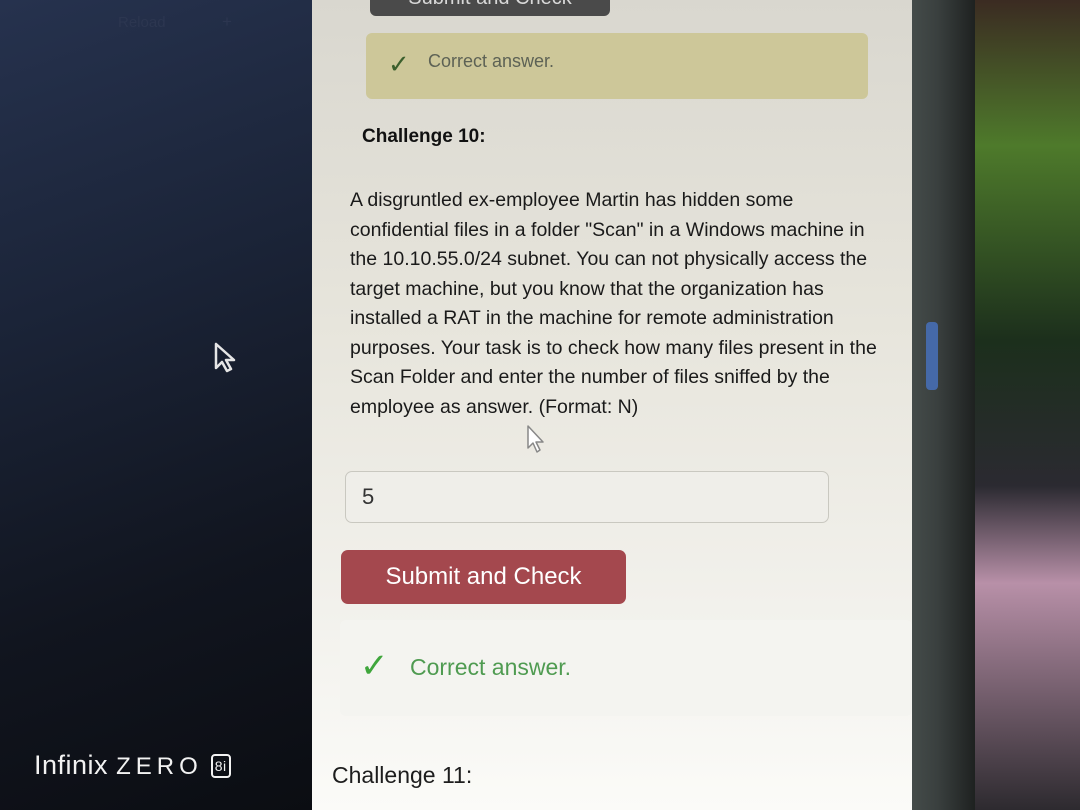 The height and width of the screenshot is (810, 1080). What do you see at coordinates (402, 775) in the screenshot?
I see `next-challenge-title: Challenge 11:` at bounding box center [402, 775].